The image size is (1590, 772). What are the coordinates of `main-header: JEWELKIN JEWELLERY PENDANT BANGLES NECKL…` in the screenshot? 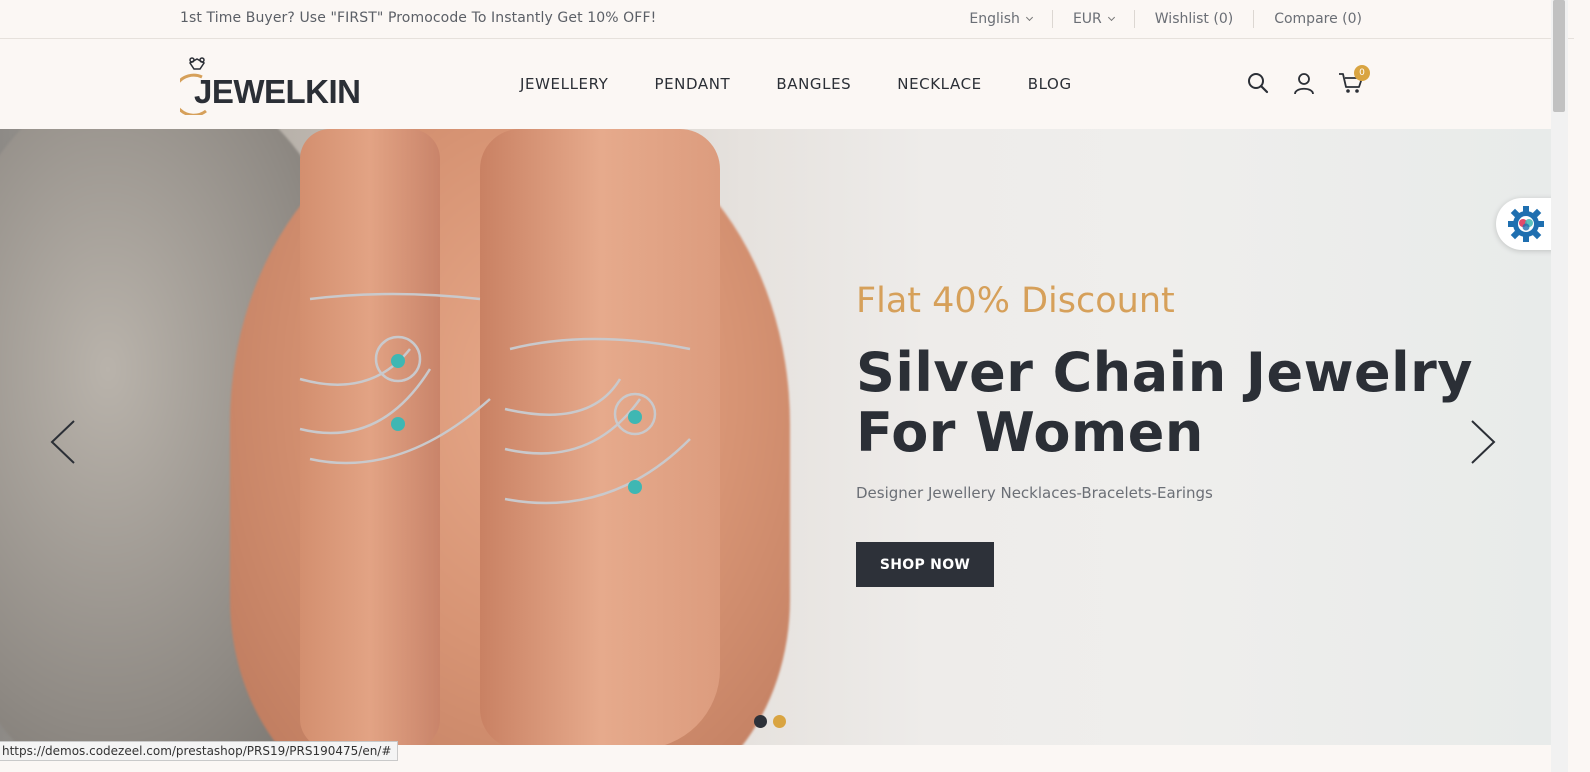 It's located at (787, 84).